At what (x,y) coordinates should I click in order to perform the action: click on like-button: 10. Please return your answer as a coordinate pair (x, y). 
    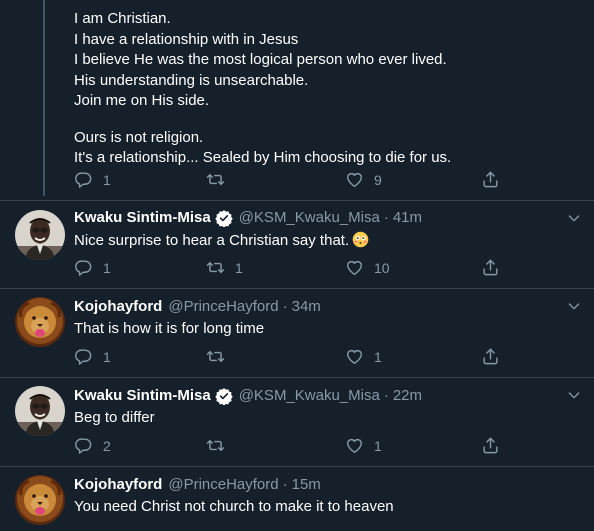
    Looking at the image, I should click on (367, 267).